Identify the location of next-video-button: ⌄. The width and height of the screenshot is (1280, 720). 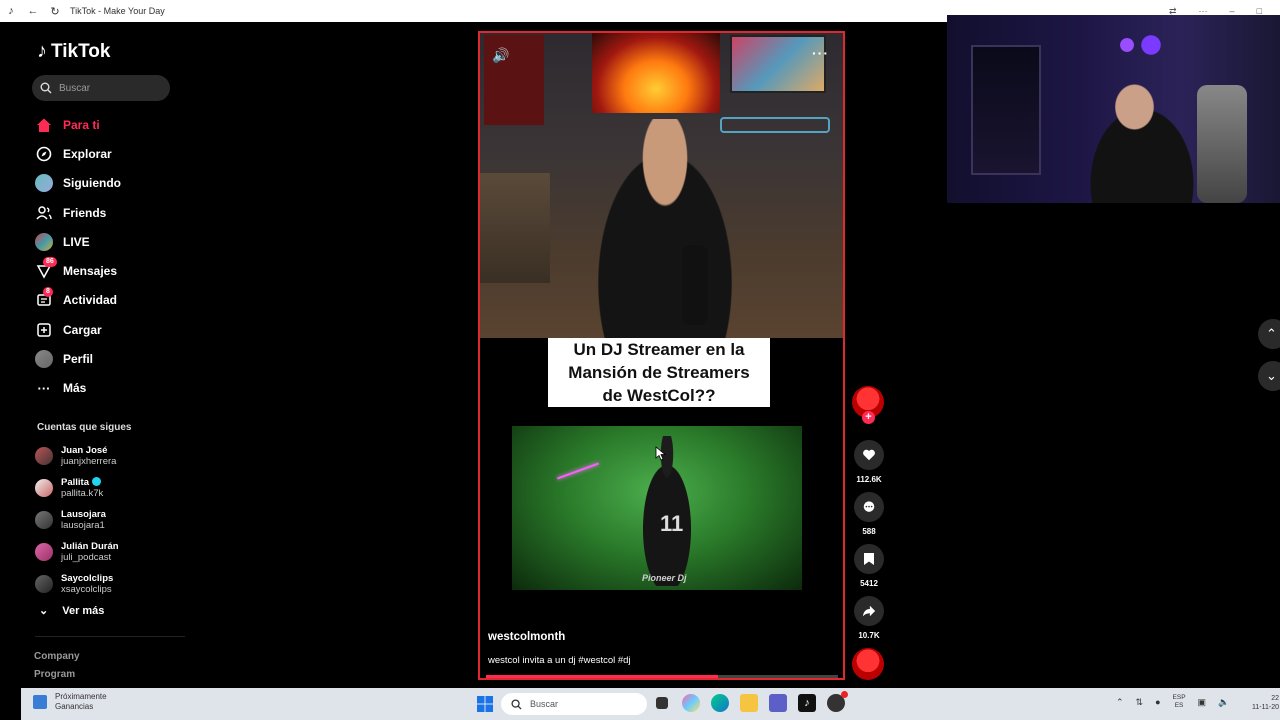
(1269, 376).